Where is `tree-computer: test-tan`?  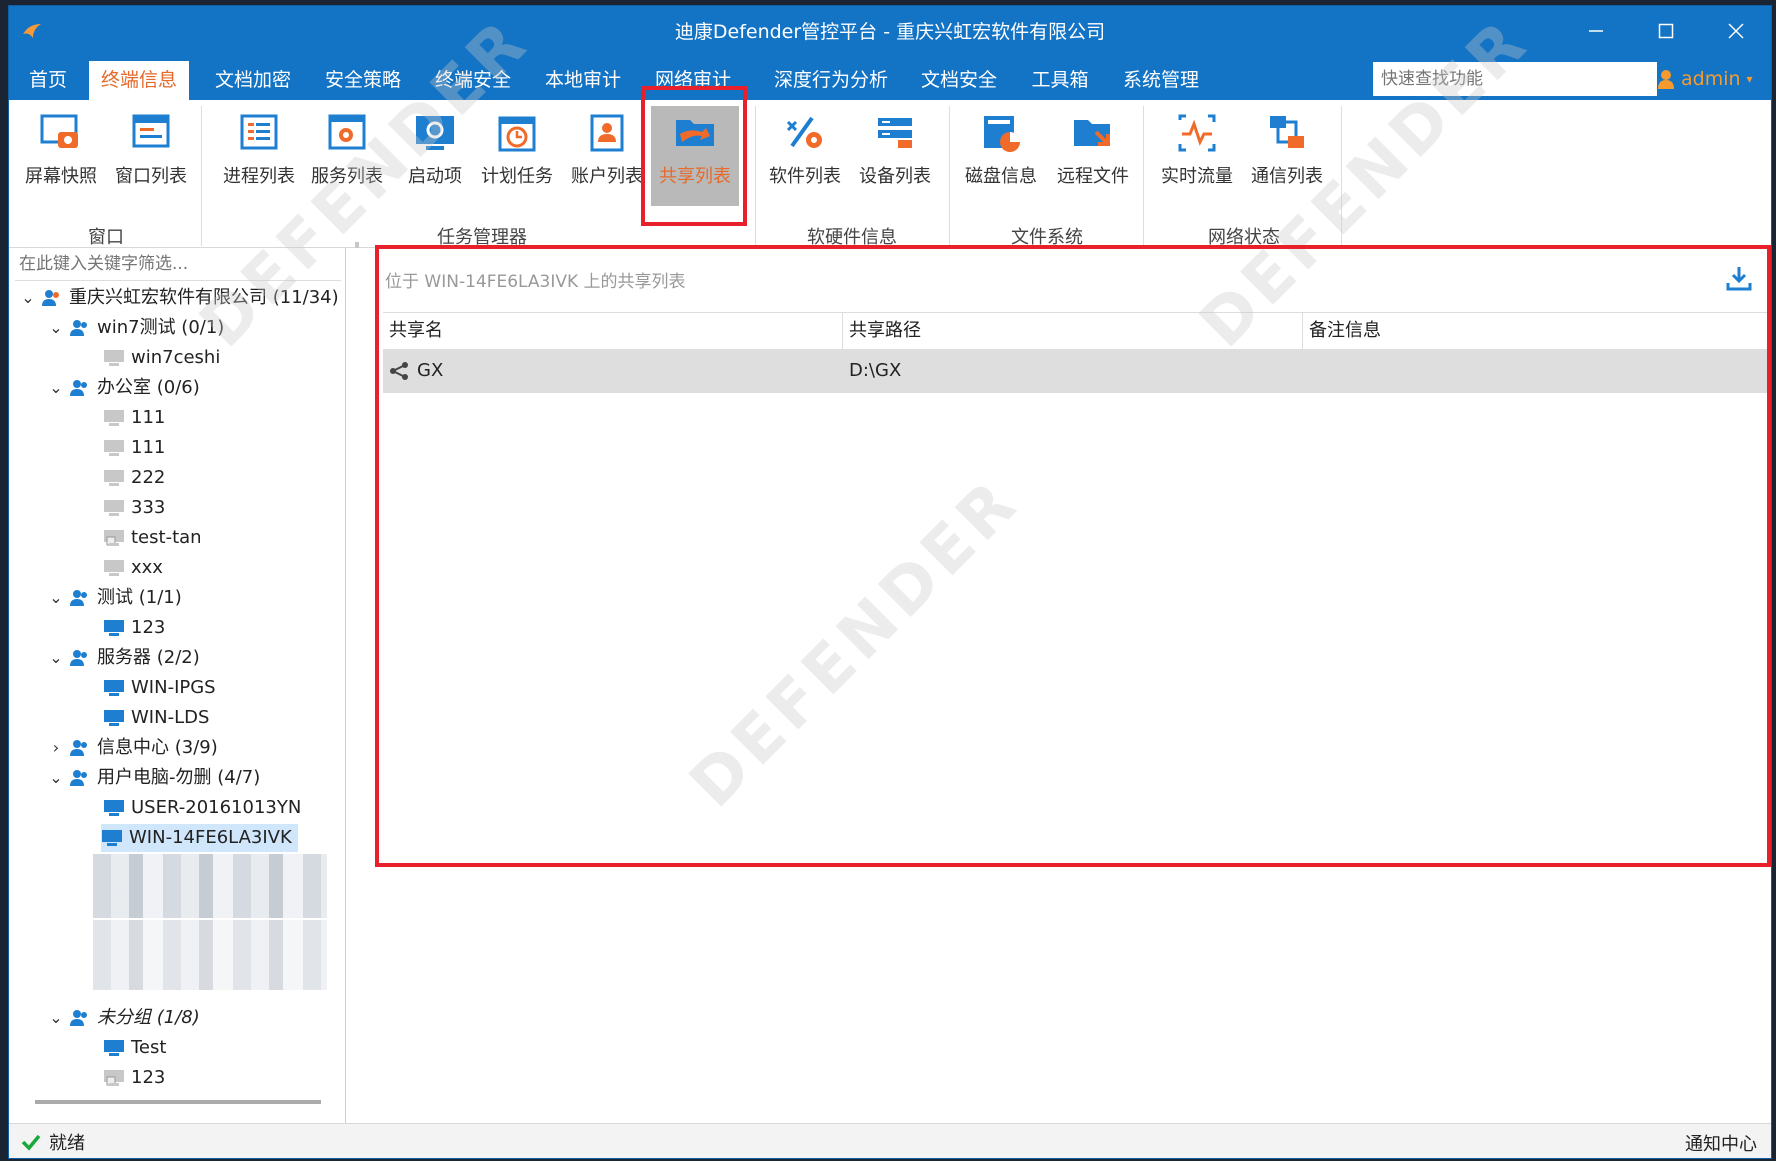
tree-computer: test-tan is located at coordinates (152, 538).